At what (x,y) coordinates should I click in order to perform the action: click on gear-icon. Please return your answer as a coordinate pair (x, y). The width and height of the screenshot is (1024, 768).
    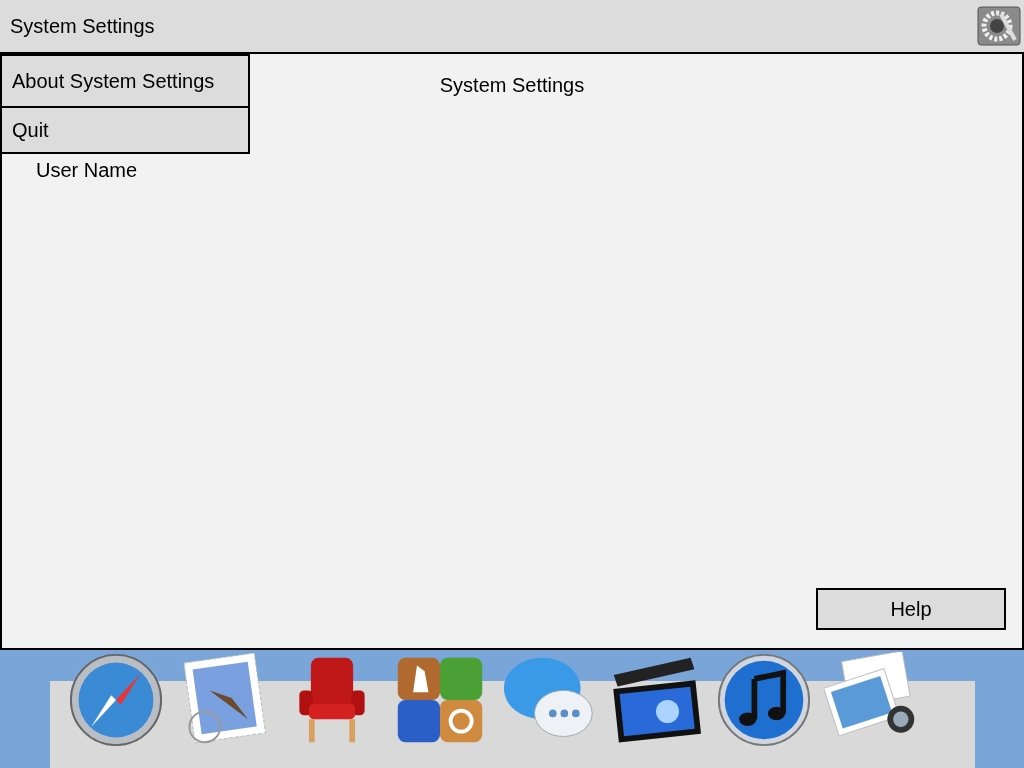
    Looking at the image, I should click on (999, 26).